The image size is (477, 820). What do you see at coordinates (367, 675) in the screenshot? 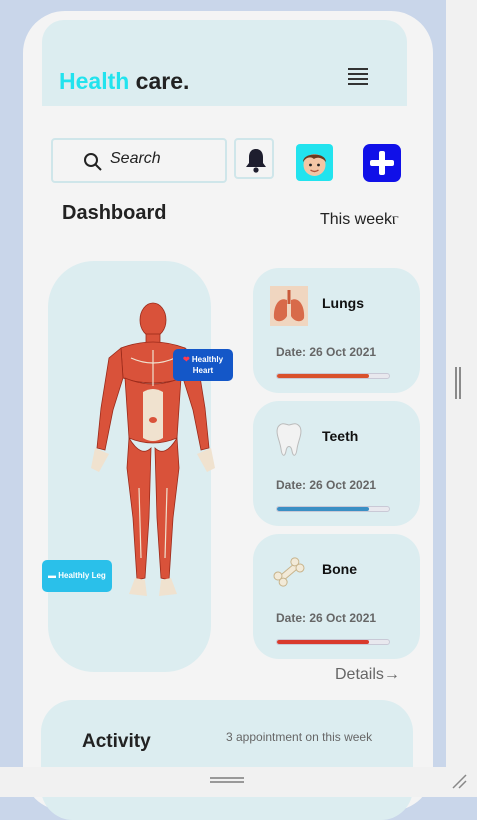
I see `details-link: Details→` at bounding box center [367, 675].